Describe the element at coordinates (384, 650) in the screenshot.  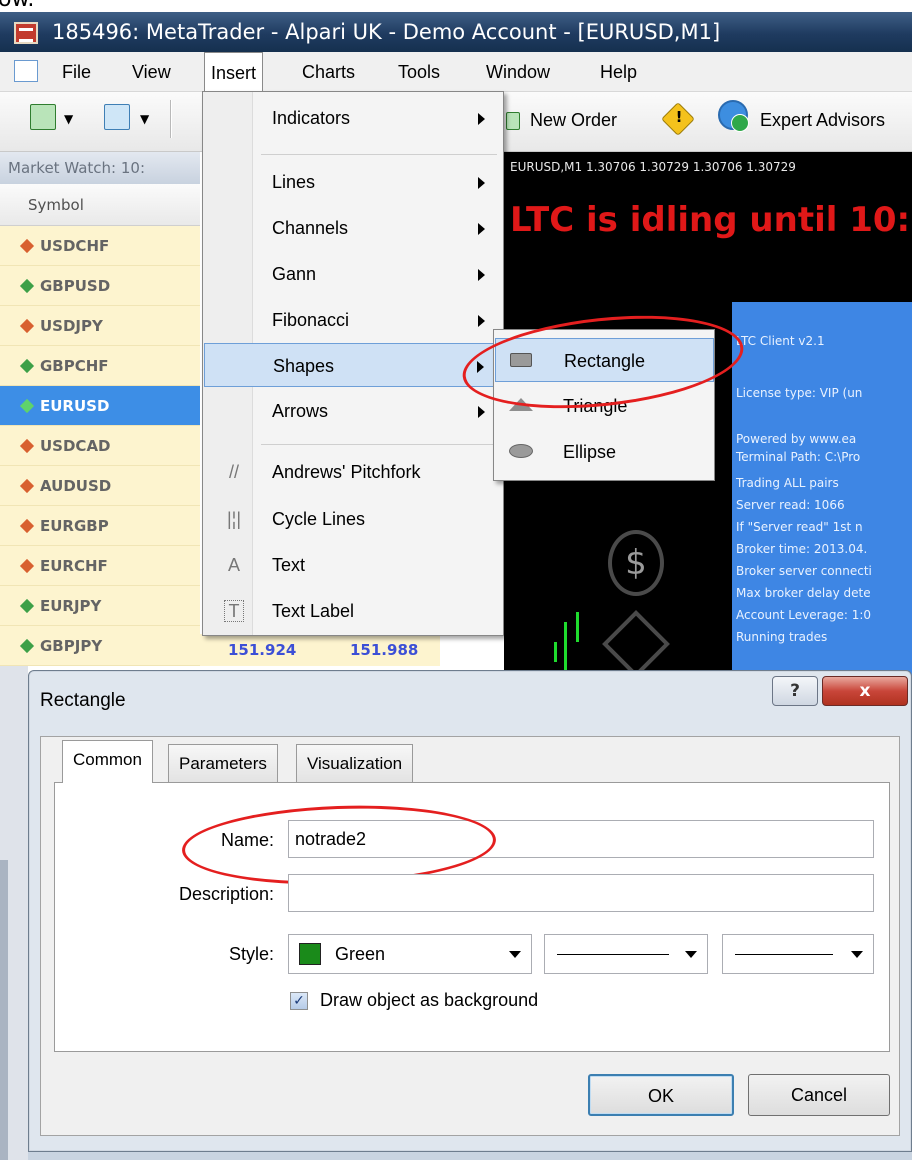
I see `gbpjpy-ask: 151.988` at that location.